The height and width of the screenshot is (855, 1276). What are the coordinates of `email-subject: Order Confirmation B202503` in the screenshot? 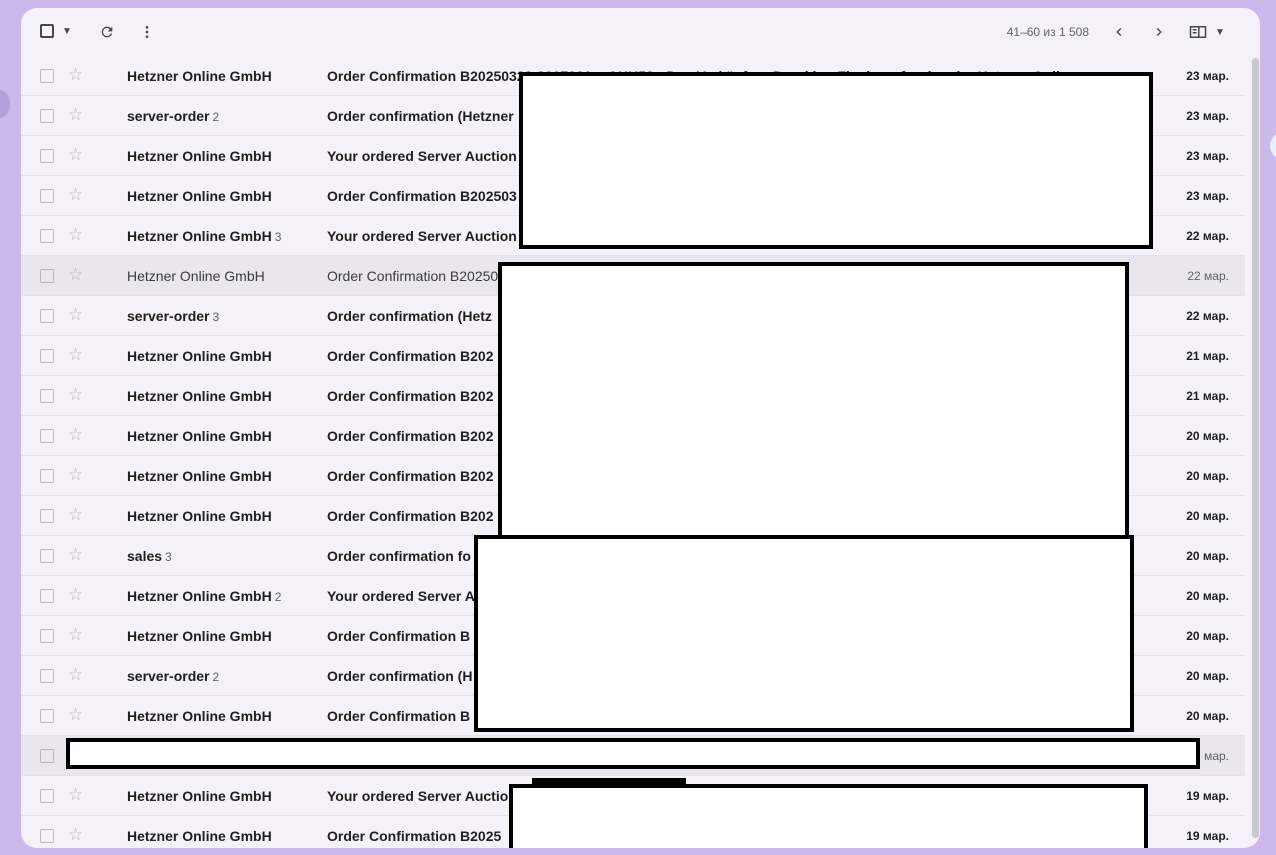 It's located at (422, 196).